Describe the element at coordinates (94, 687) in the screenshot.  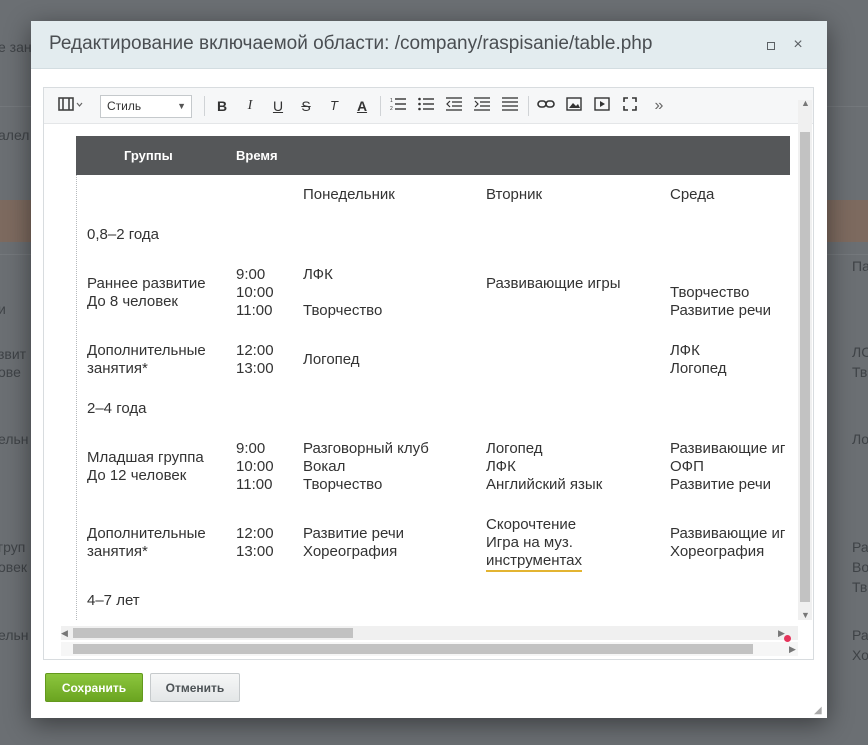
I see `save-button: Сохранить` at that location.